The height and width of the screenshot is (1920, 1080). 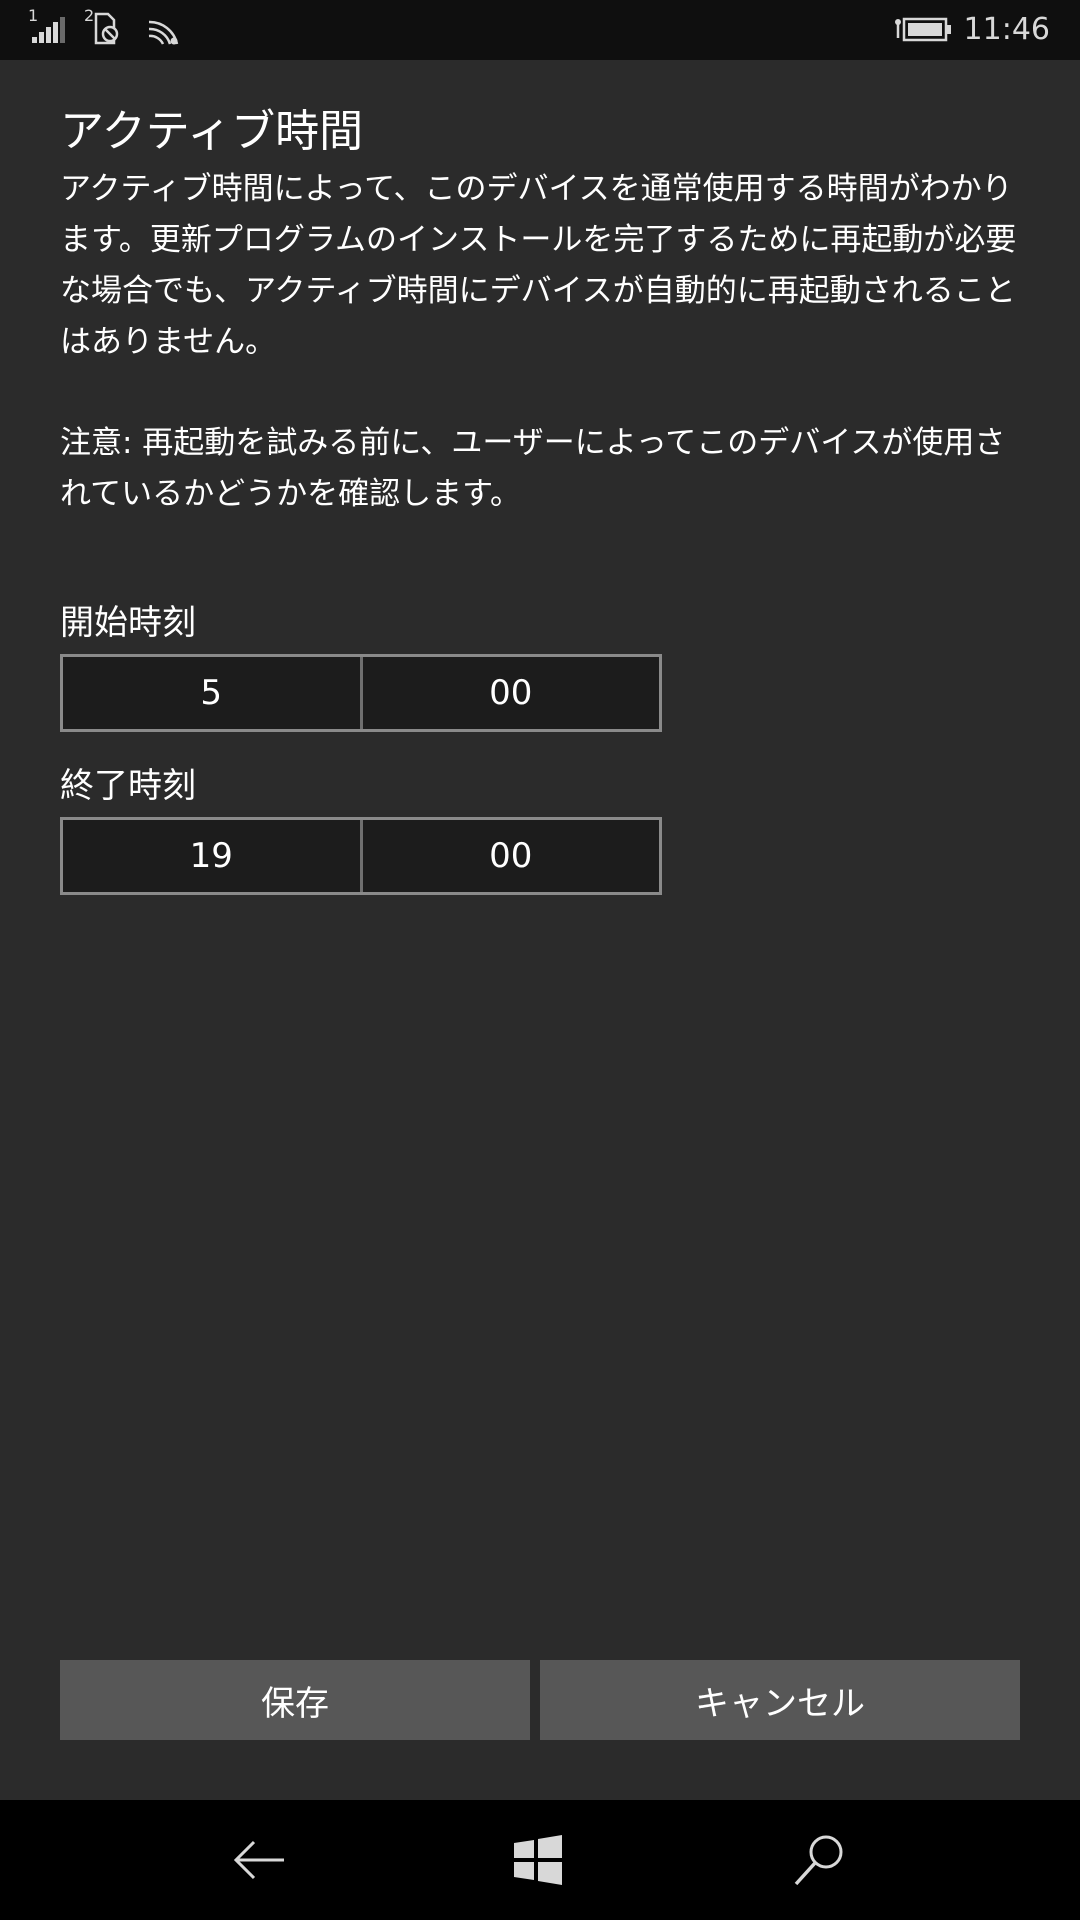 What do you see at coordinates (924, 30) in the screenshot?
I see `battery-charging-icon` at bounding box center [924, 30].